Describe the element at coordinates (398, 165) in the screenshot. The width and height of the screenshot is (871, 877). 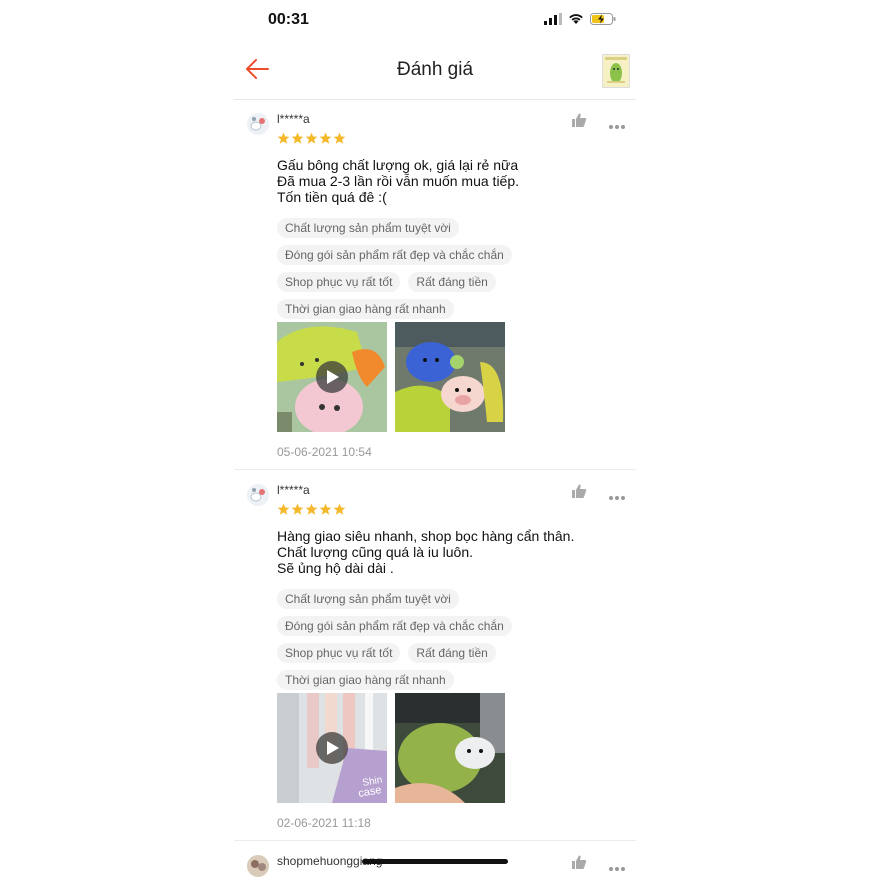
I see `review-text-line: Gấu bông chất lượng ok, giá lại rẻ nữa` at that location.